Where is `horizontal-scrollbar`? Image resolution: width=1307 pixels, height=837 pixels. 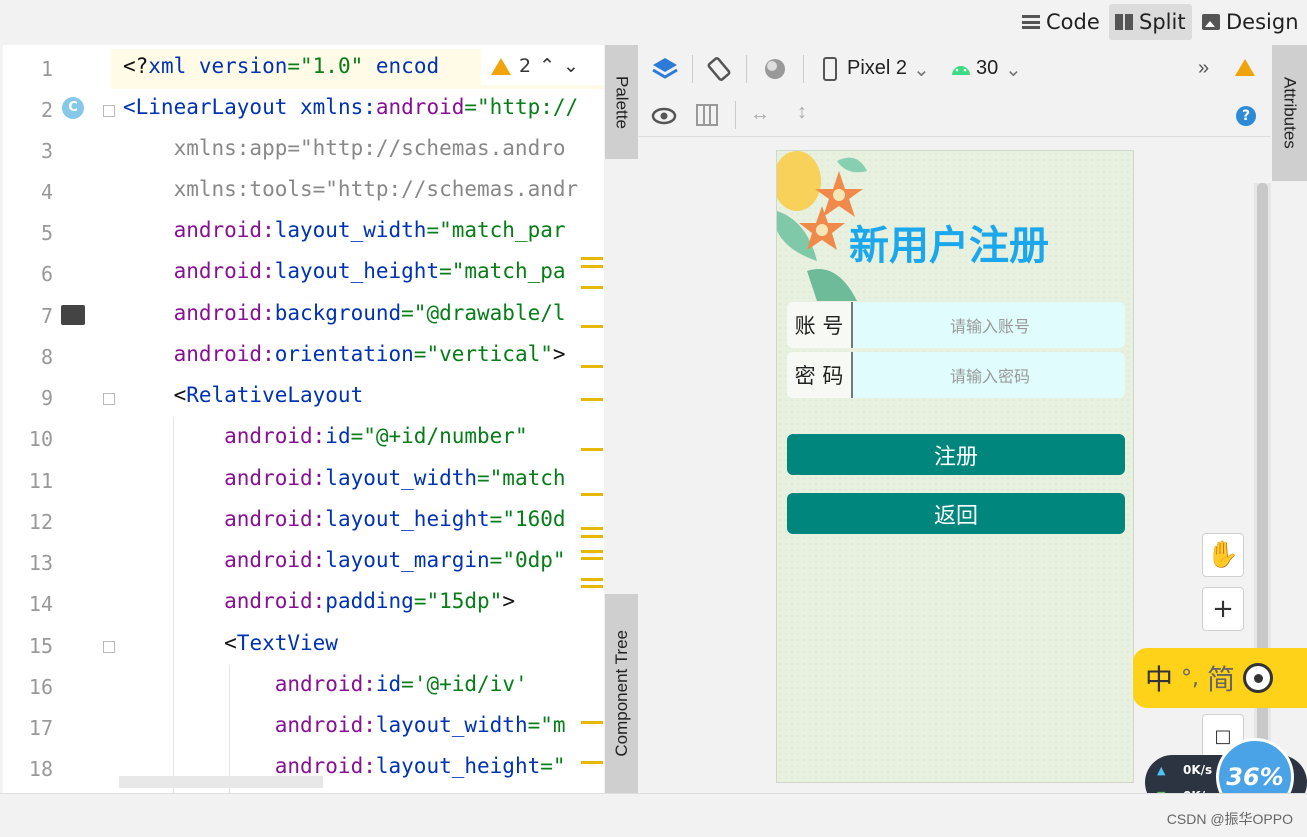
horizontal-scrollbar is located at coordinates (221, 782).